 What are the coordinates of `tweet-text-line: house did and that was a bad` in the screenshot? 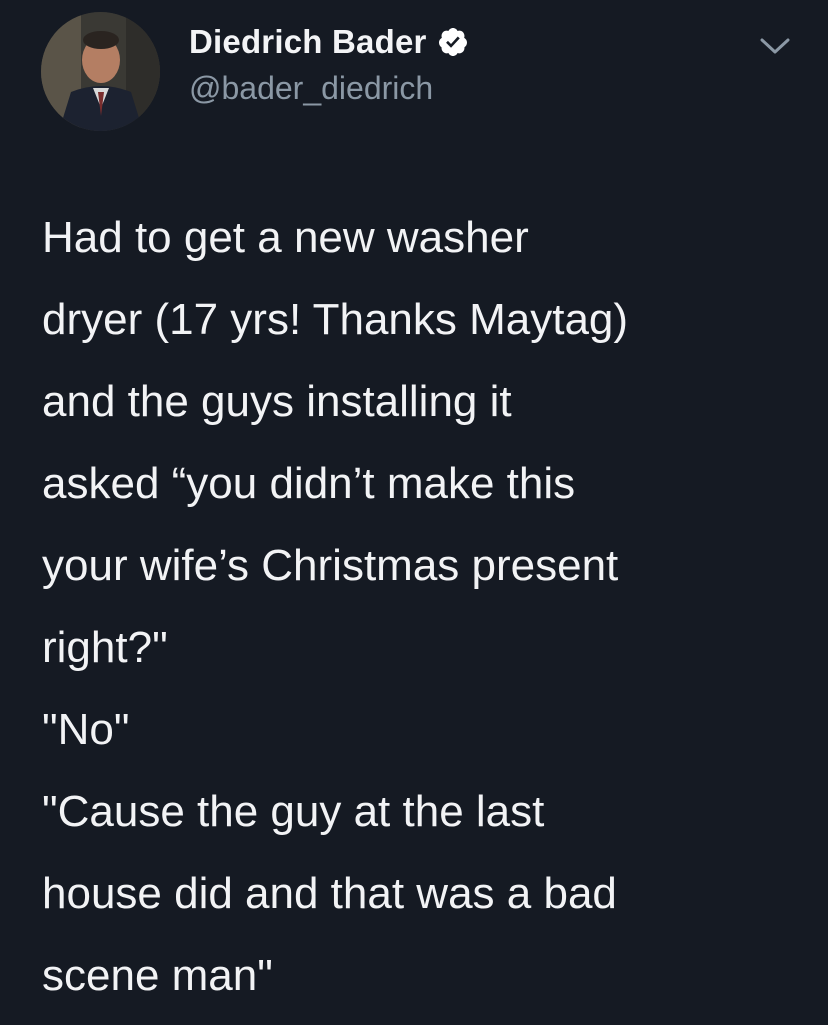 It's located at (329, 893).